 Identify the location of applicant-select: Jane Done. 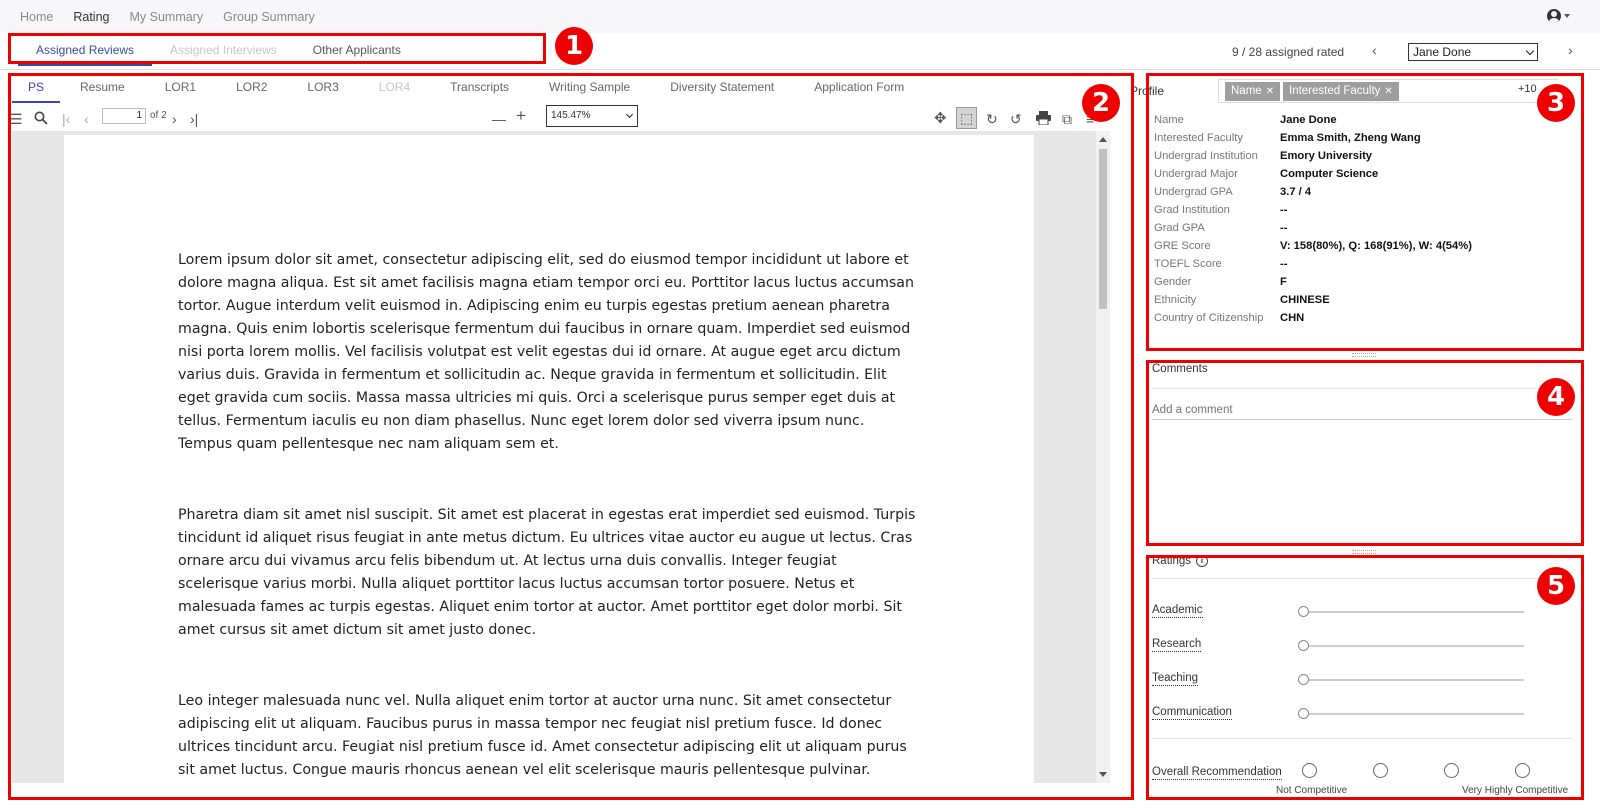
(1473, 52).